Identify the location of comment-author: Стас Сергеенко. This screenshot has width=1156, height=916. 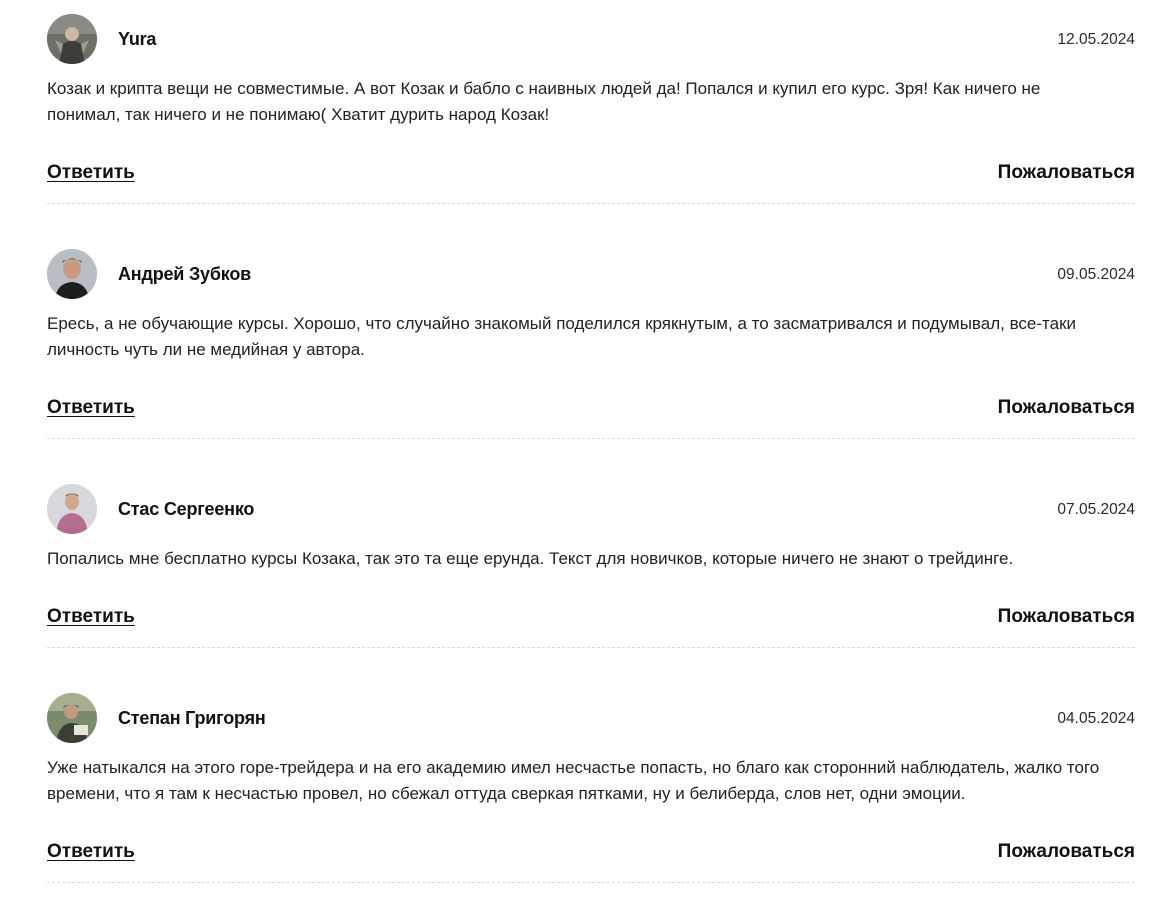
(186, 508).